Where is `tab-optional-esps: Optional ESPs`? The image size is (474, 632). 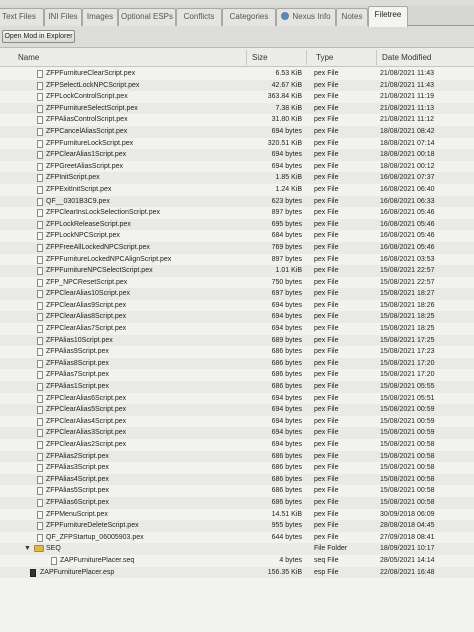 tab-optional-esps: Optional ESPs is located at coordinates (147, 17).